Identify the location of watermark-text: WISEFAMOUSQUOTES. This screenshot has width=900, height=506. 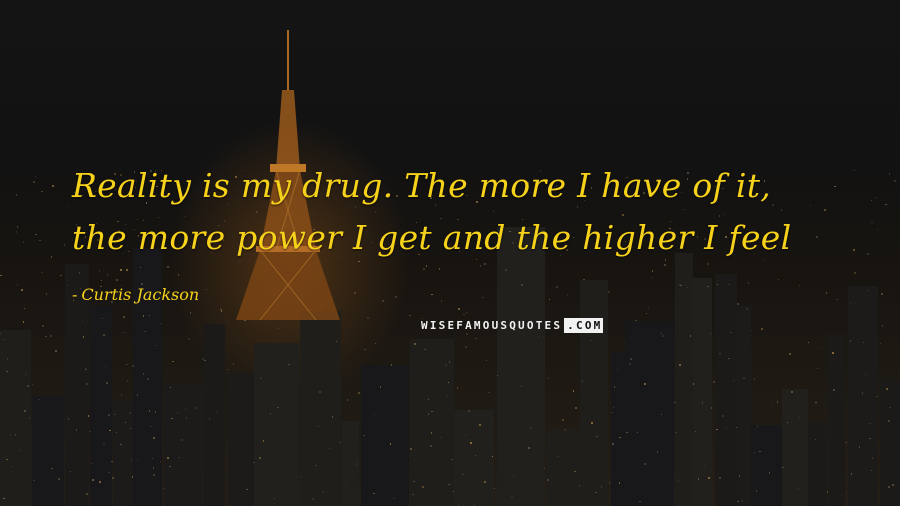
(492, 325).